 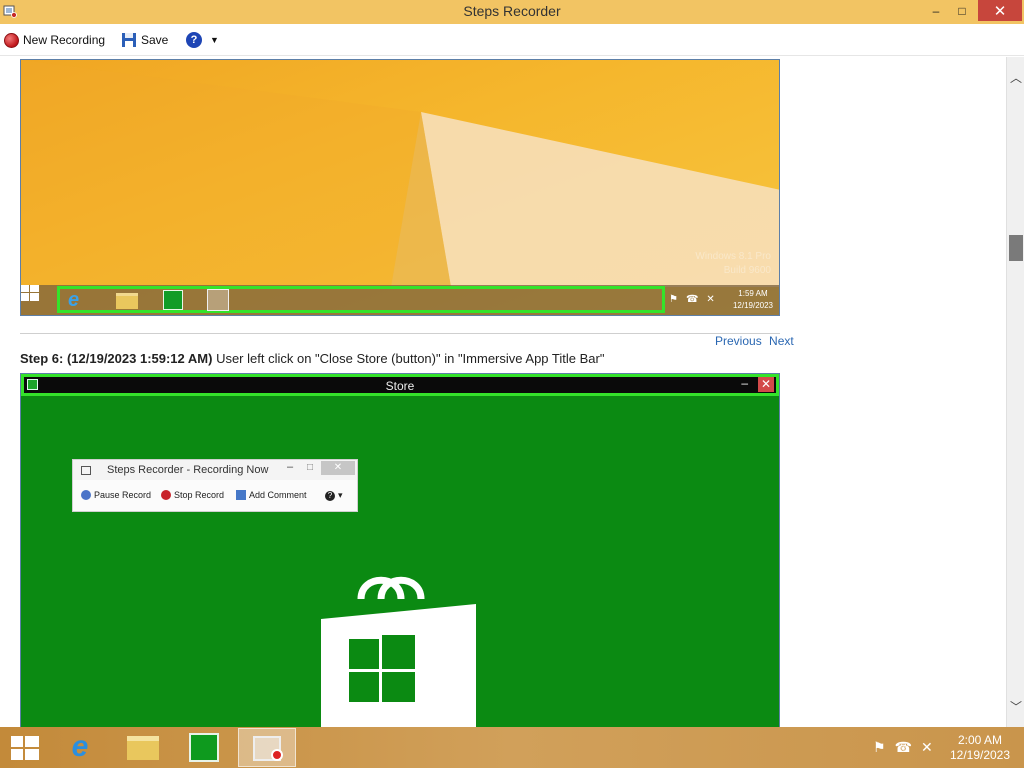 What do you see at coordinates (879, 747) in the screenshot?
I see `flag-icon: ⚑` at bounding box center [879, 747].